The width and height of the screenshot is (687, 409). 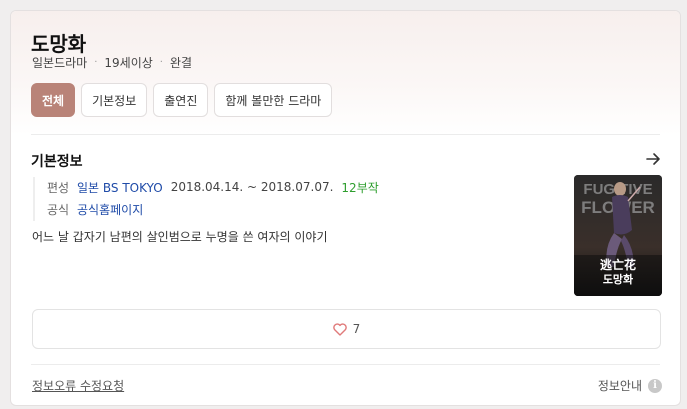 What do you see at coordinates (655, 385) in the screenshot?
I see `info-icon: i` at bounding box center [655, 385].